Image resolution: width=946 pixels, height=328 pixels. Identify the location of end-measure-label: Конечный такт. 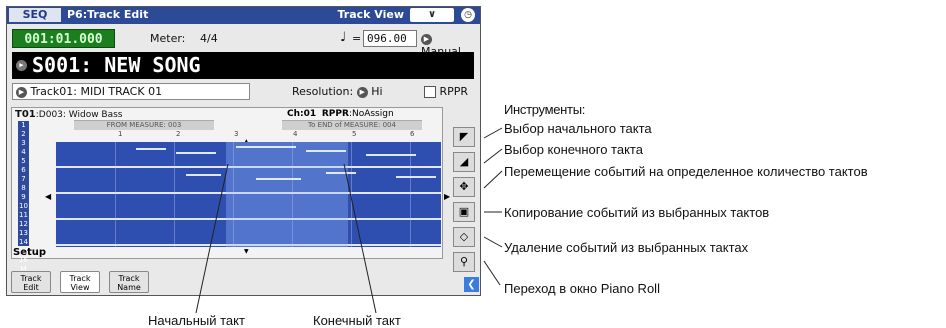
(357, 320).